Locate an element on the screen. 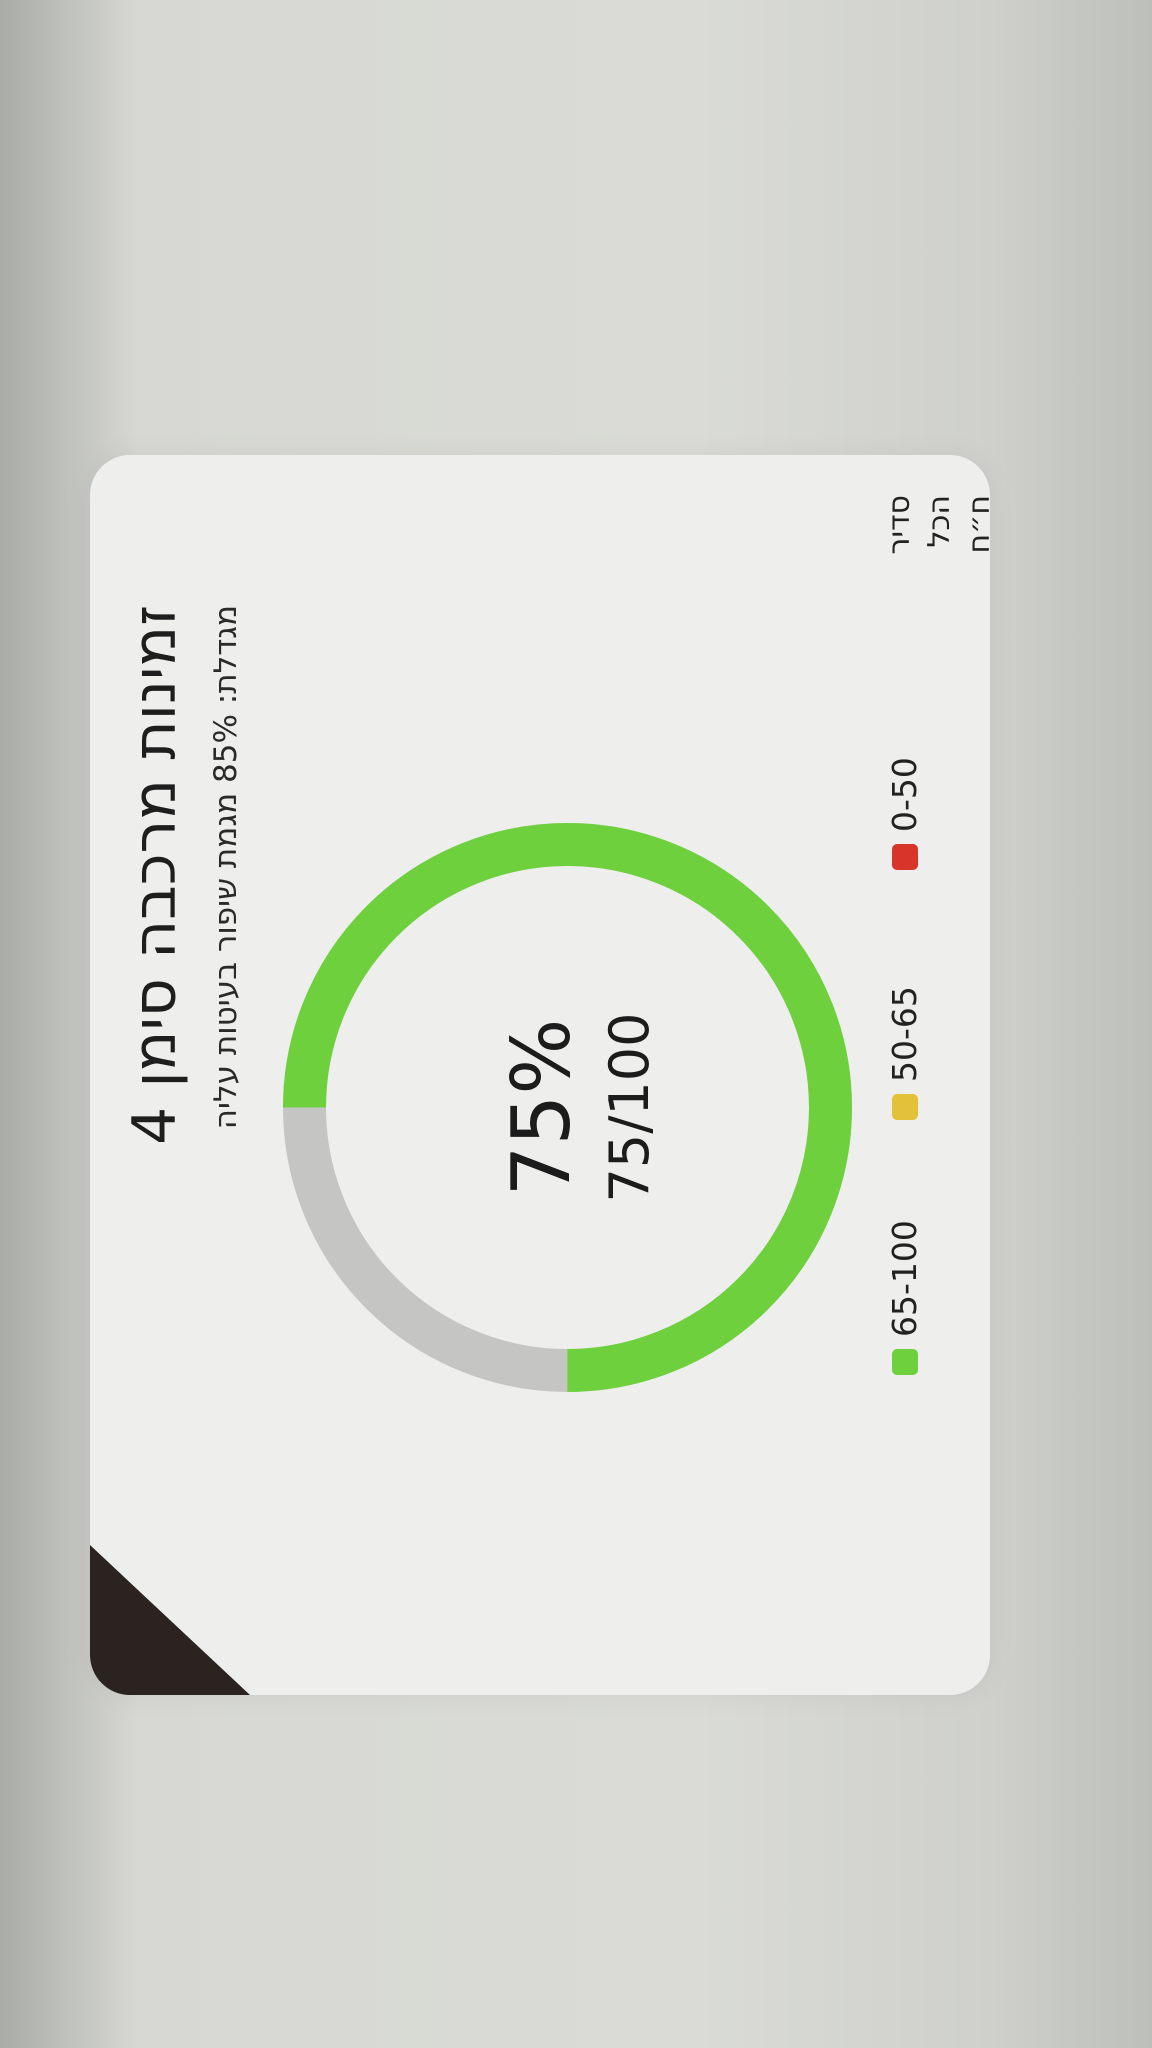 The width and height of the screenshot is (1152, 2048). legend-item-mid: 50-65 is located at coordinates (904, 1053).